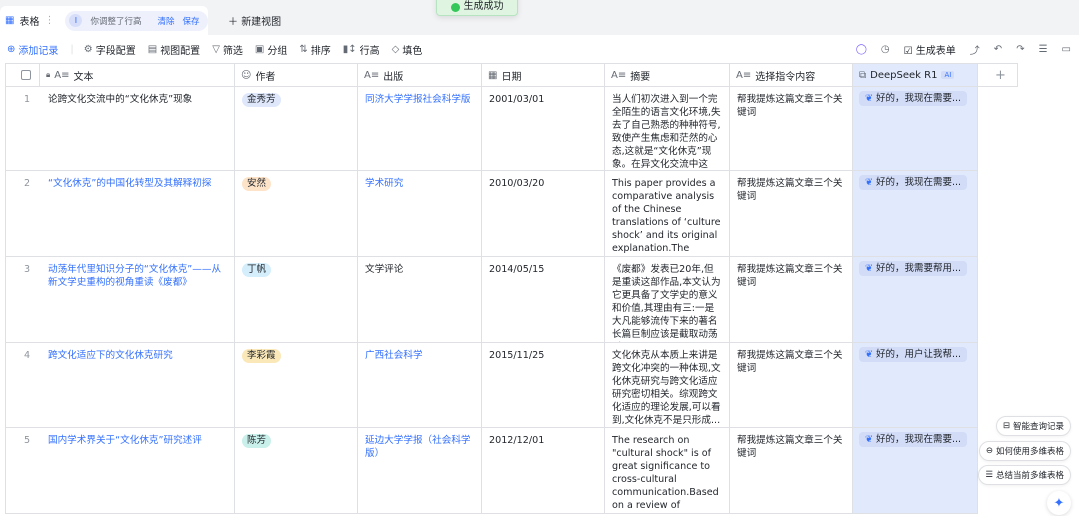 This screenshot has height=516, width=1079. What do you see at coordinates (137, 300) in the screenshot?
I see `cell-title: 动荡年代里知识分子的“文化休克”——从新文学史重构的视角重读《废都》` at bounding box center [137, 300].